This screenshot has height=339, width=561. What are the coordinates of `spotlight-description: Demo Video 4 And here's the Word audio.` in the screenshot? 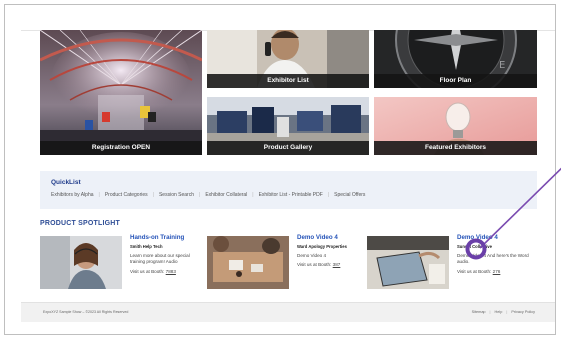 It's located at (493, 259).